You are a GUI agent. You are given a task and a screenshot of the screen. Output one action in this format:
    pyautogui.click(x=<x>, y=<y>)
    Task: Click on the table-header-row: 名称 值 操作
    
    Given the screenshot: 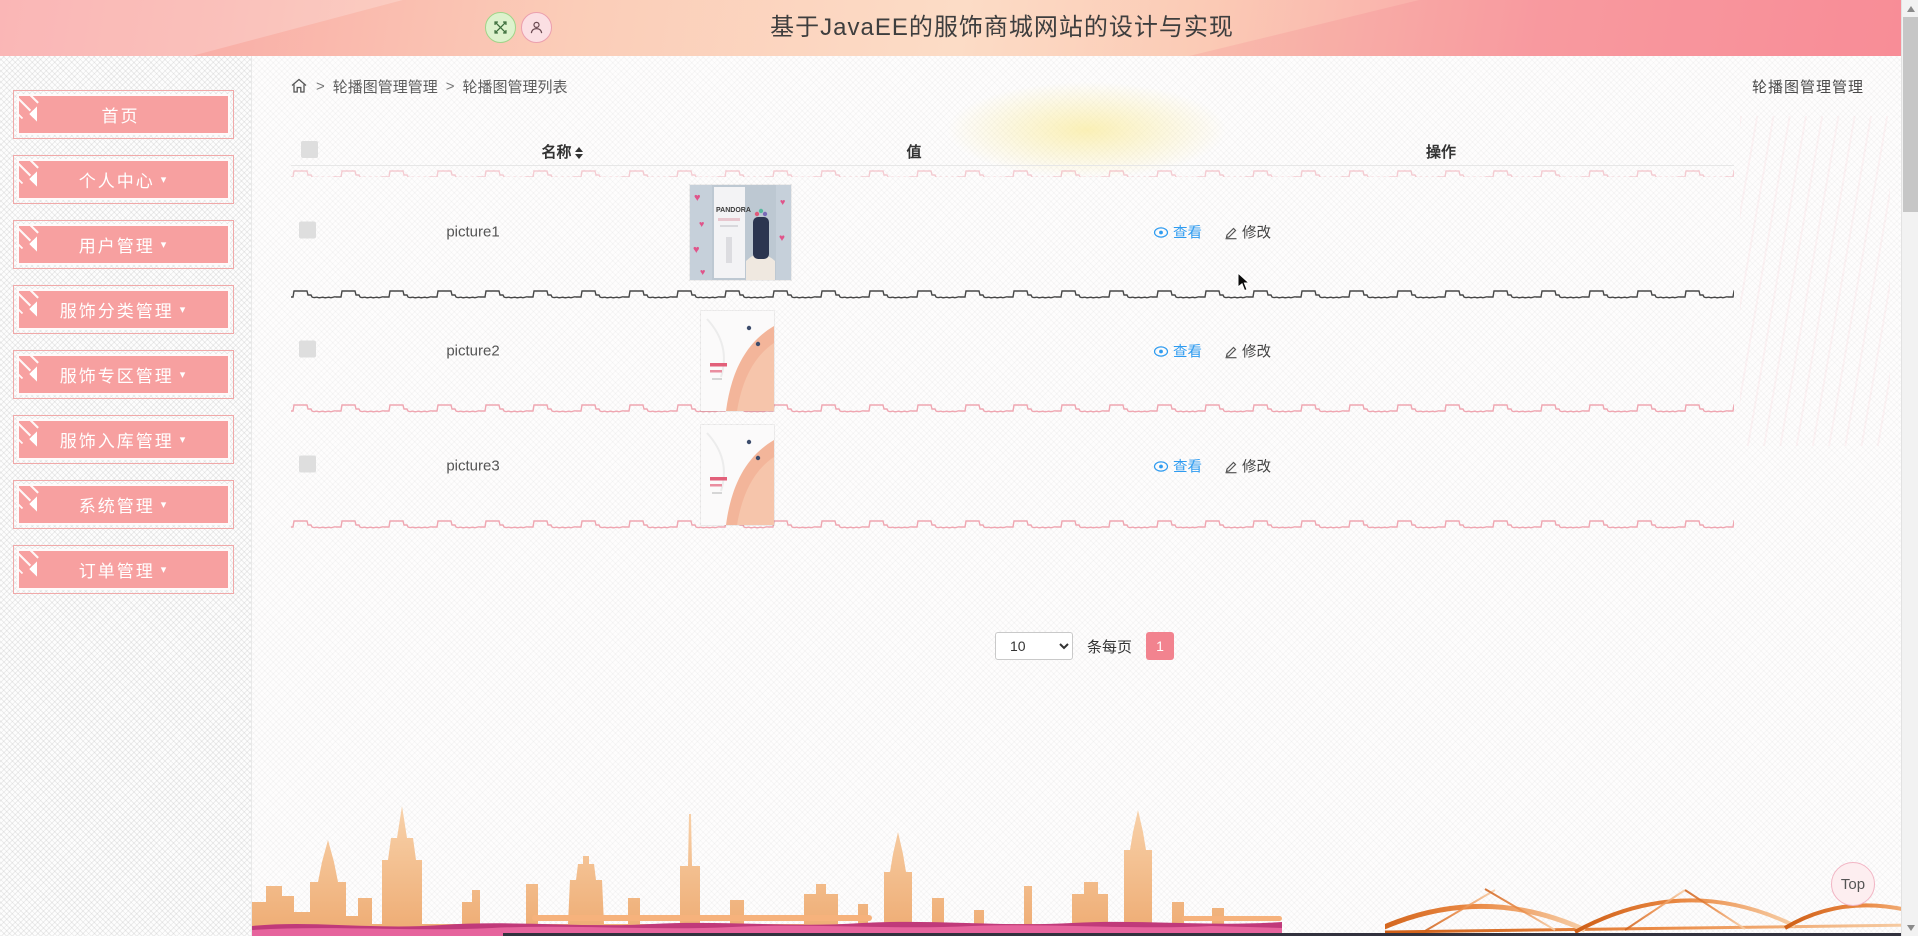 What is the action you would take?
    pyautogui.click(x=1012, y=151)
    